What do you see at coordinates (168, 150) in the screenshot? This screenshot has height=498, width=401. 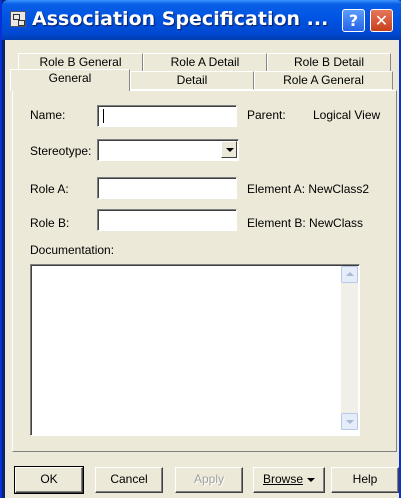 I see `stereotype-select` at bounding box center [168, 150].